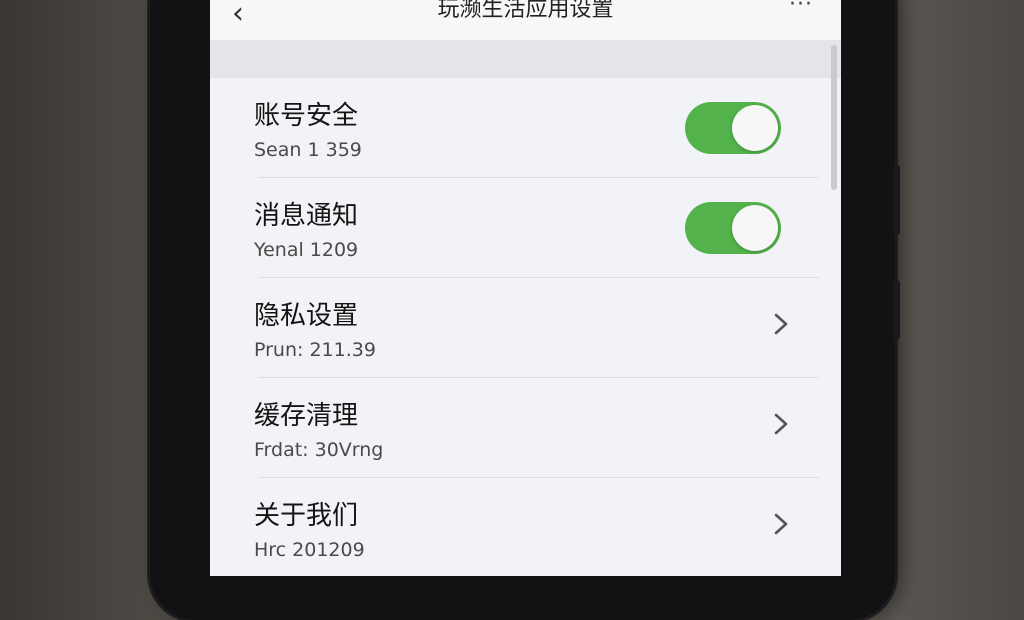 This screenshot has width=1024, height=620. Describe the element at coordinates (309, 550) in the screenshot. I see `settings-row-subtitle: Hrc 201209` at that location.